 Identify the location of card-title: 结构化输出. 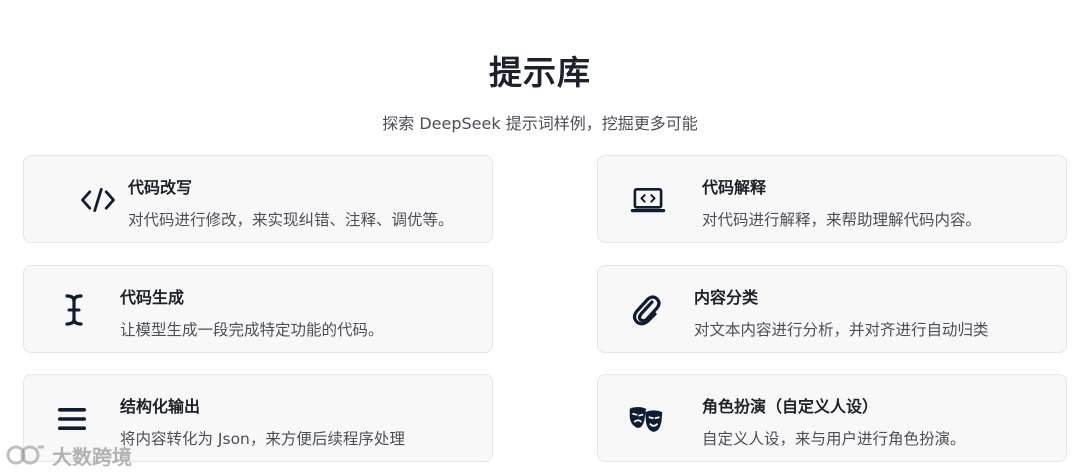
(160, 406).